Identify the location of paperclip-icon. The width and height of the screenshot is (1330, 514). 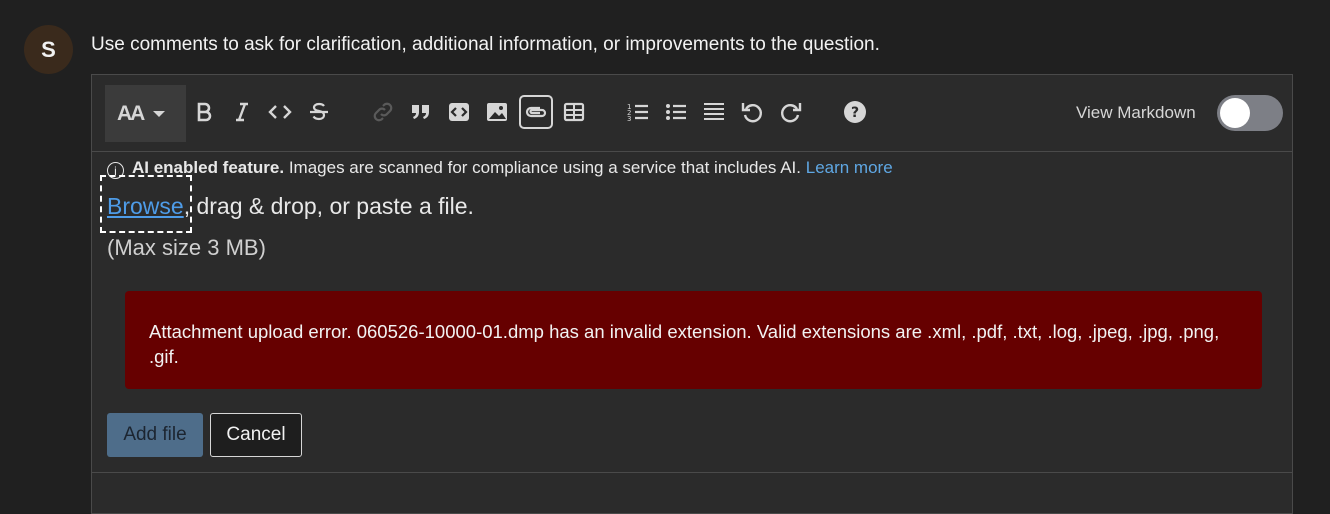
(536, 112).